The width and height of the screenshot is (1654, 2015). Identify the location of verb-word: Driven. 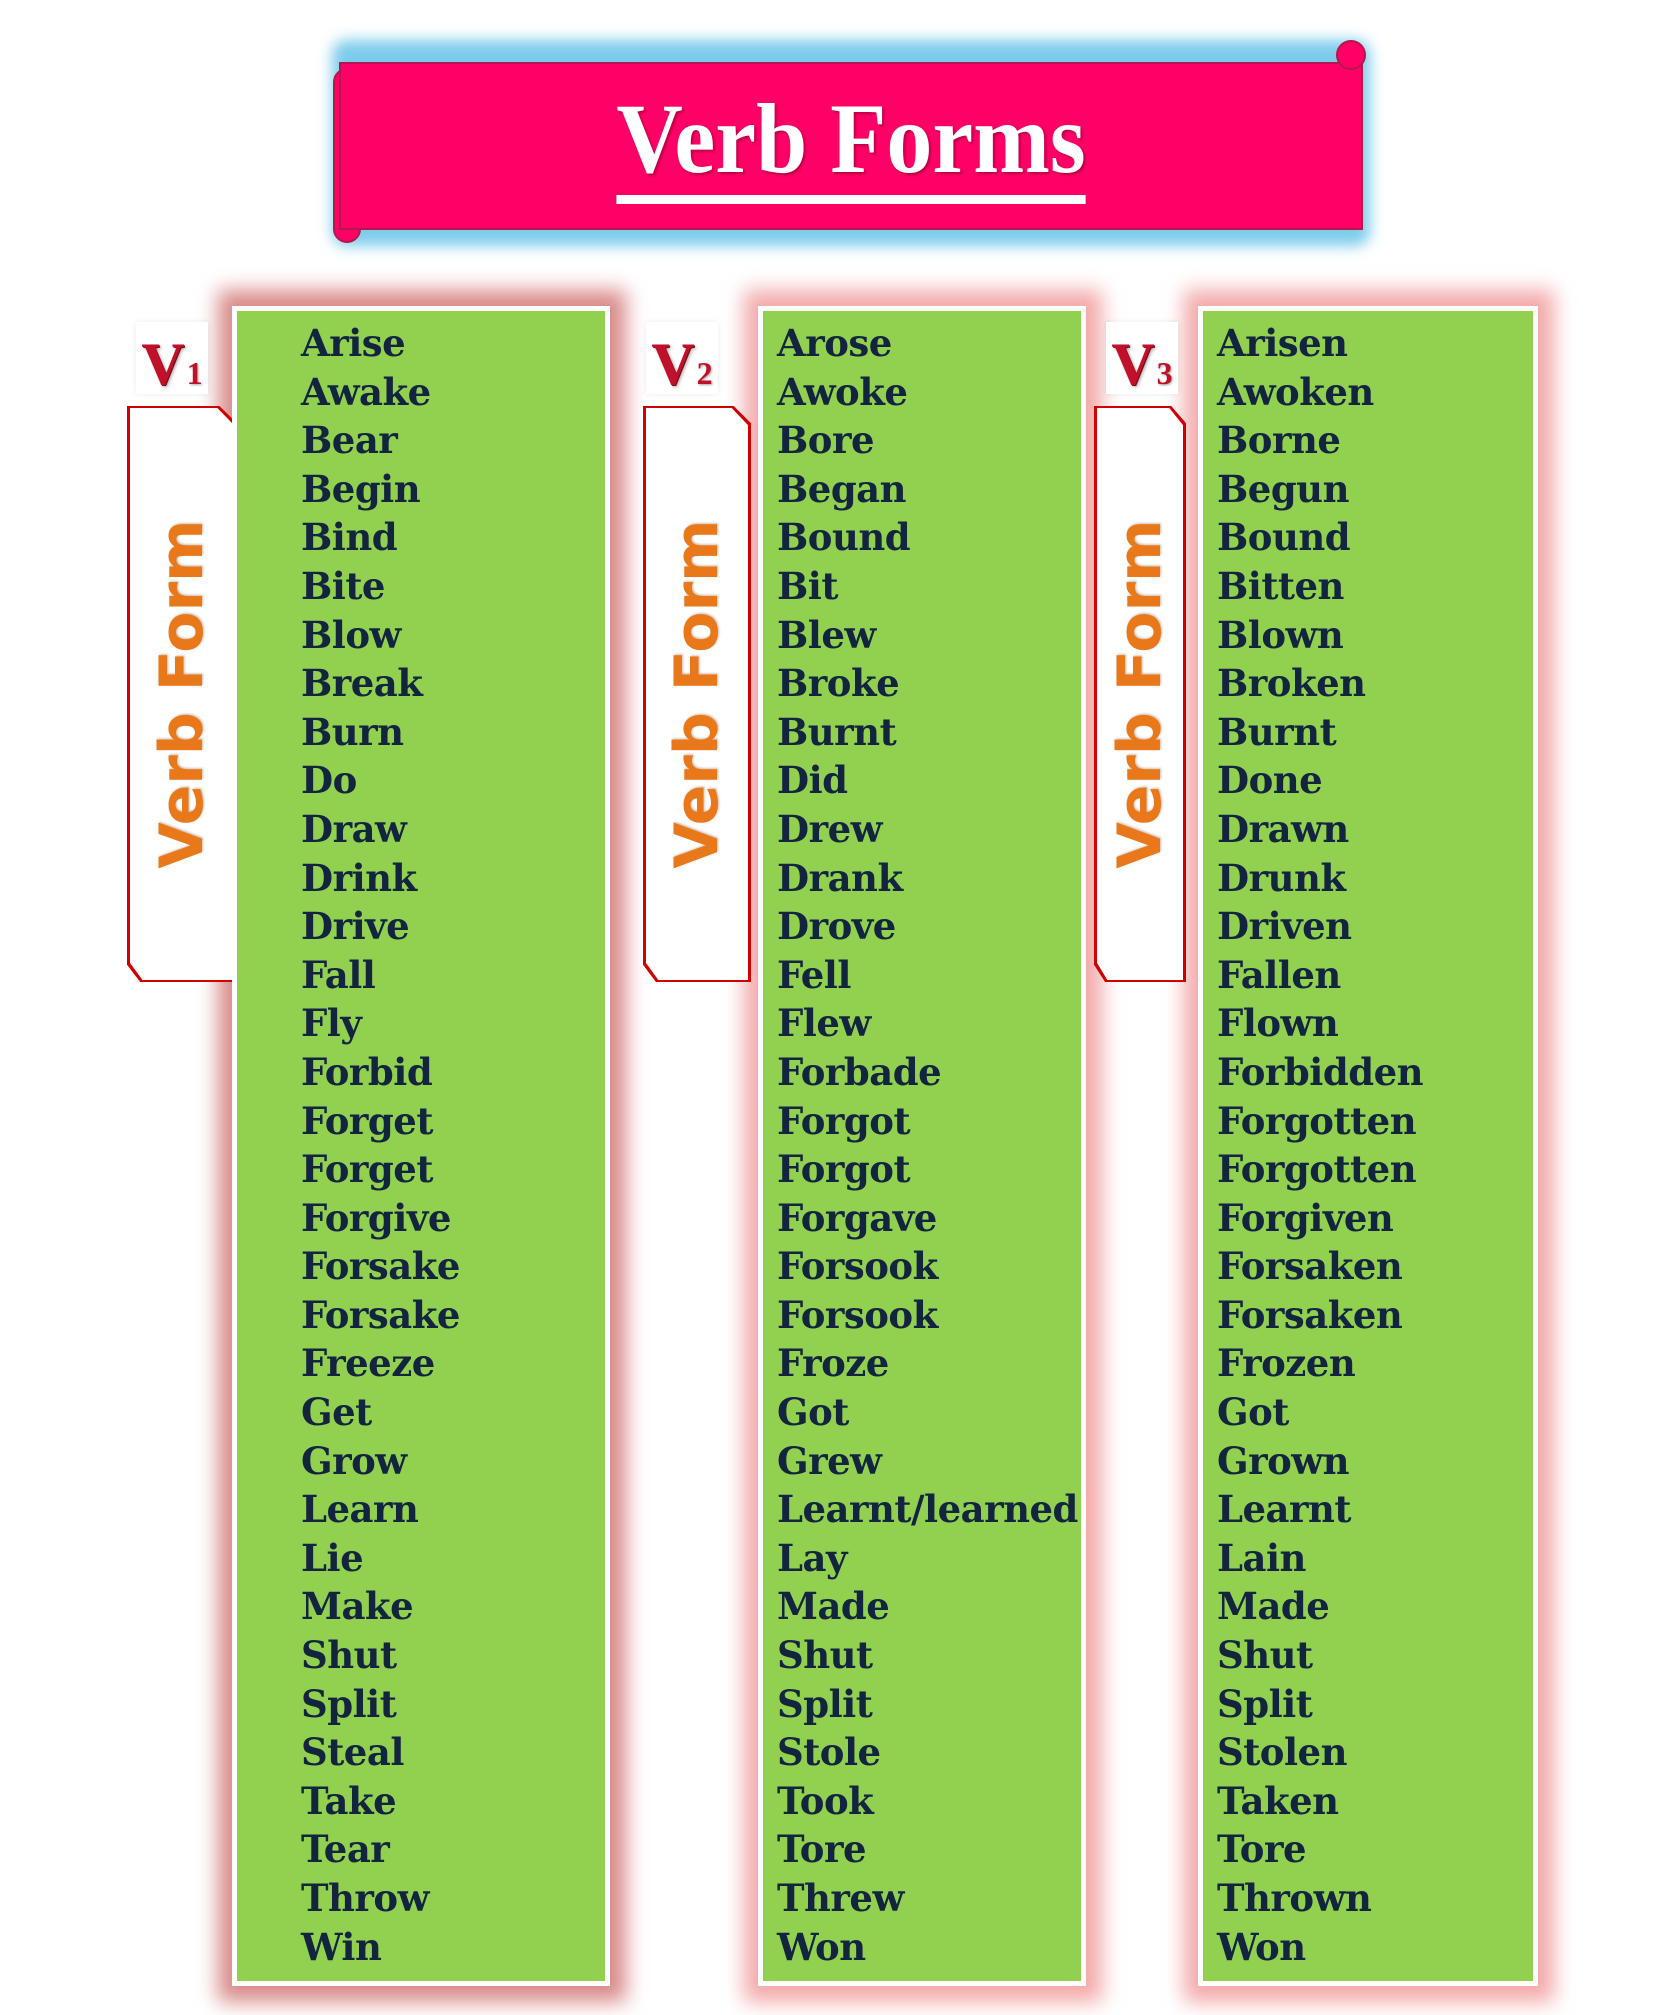
(1284, 926).